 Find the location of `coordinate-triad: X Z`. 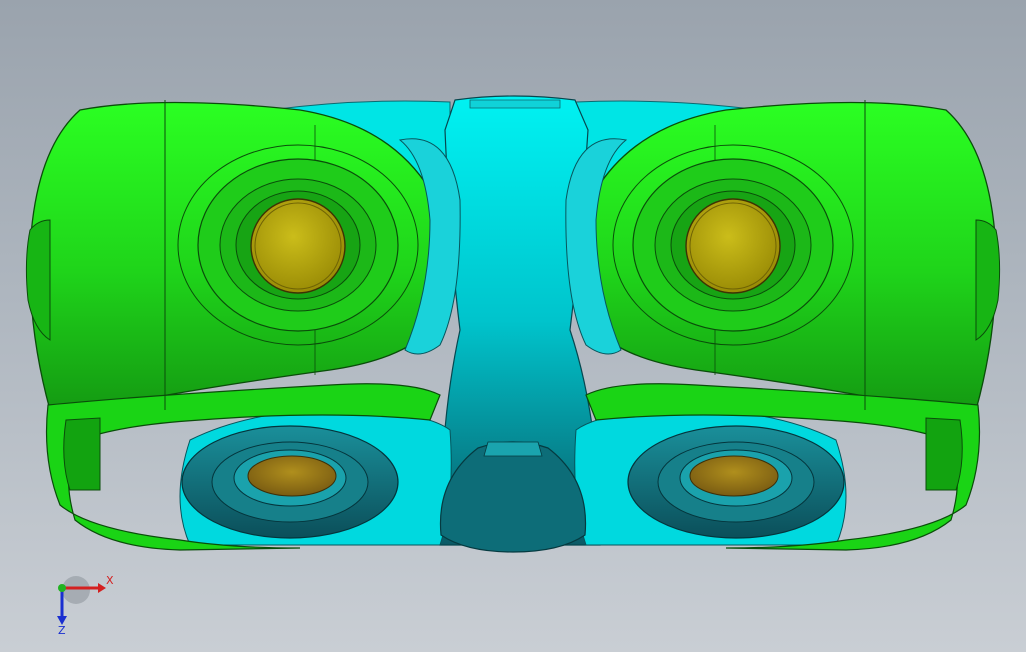

coordinate-triad: X Z is located at coordinates (85, 605).